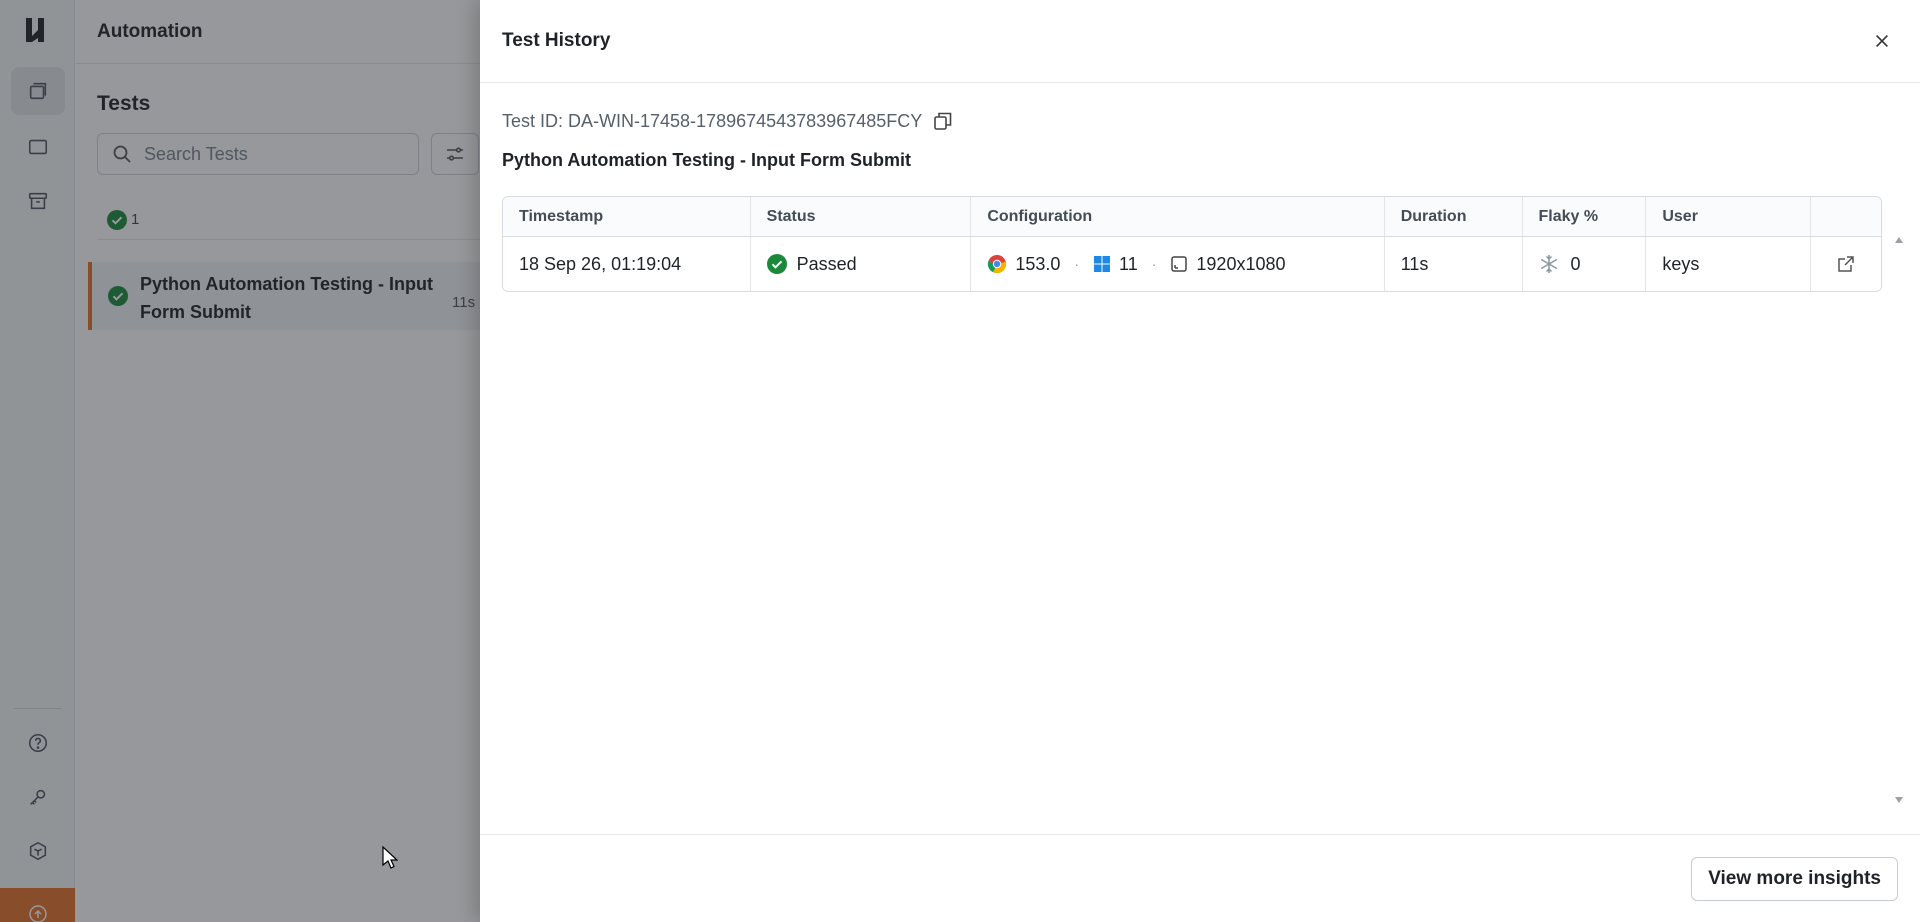 This screenshot has height=922, width=1920. I want to click on header-duration: Duration, so click(1454, 216).